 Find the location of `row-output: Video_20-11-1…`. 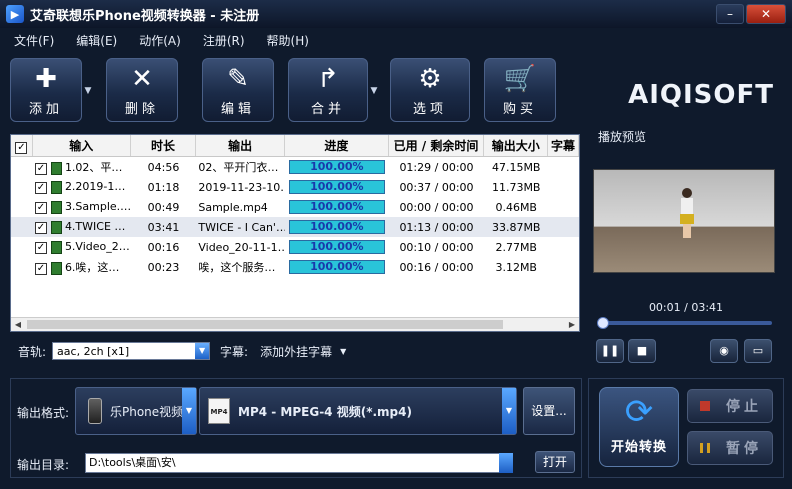

row-output: Video_20-11-1… is located at coordinates (242, 247).